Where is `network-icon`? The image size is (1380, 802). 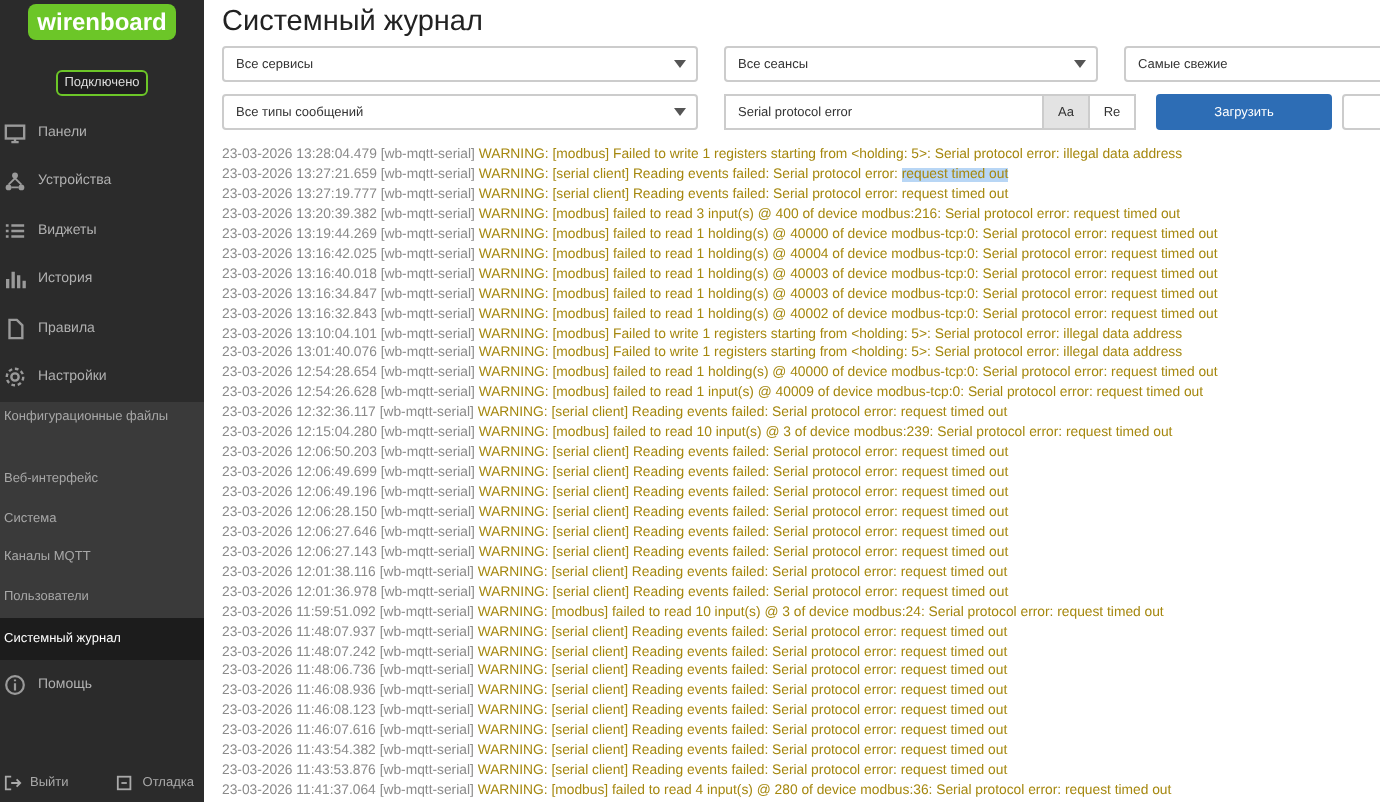
network-icon is located at coordinates (15, 181).